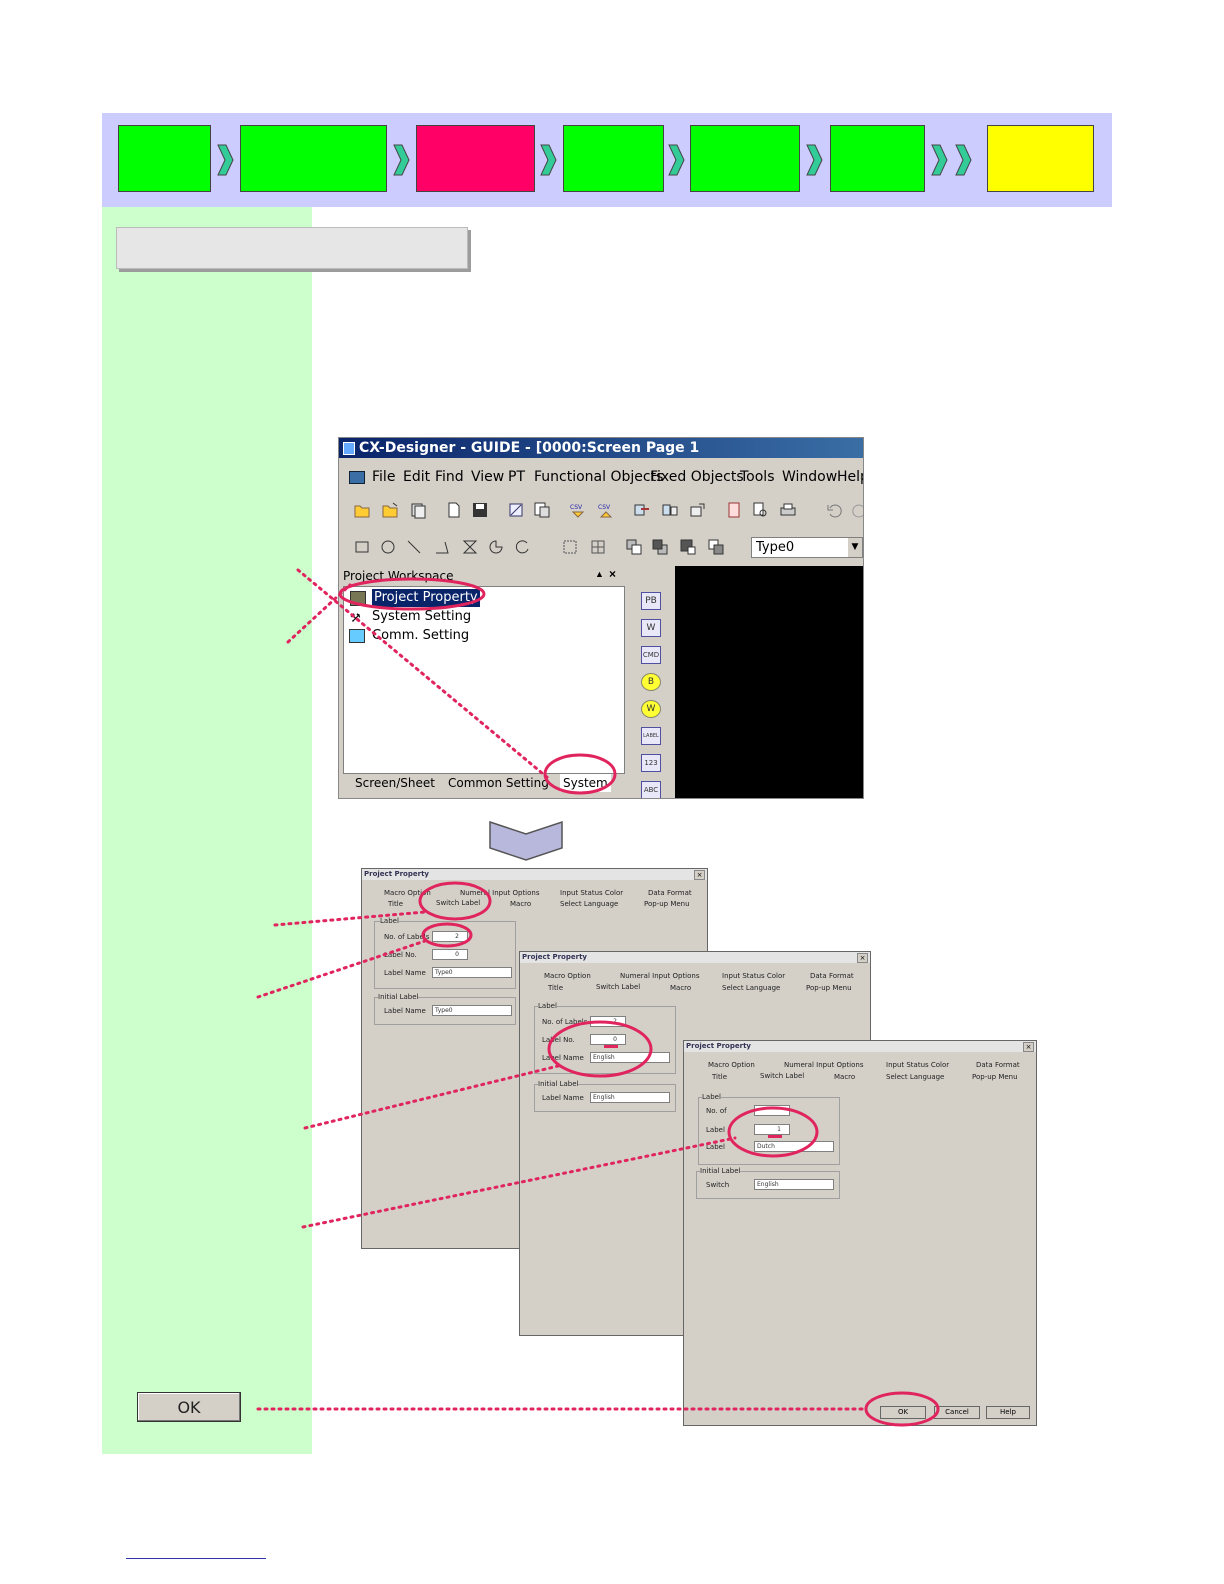 This screenshot has width=1224, height=1584. I want to click on string-display-tool: ABC, so click(651, 789).